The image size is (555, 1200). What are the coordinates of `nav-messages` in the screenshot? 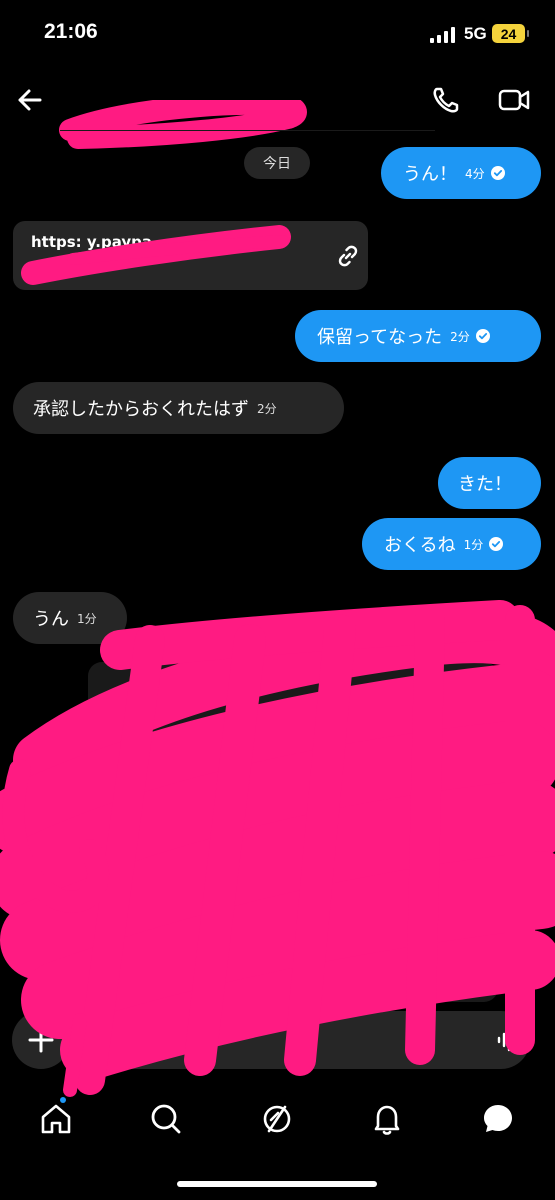 It's located at (498, 1119).